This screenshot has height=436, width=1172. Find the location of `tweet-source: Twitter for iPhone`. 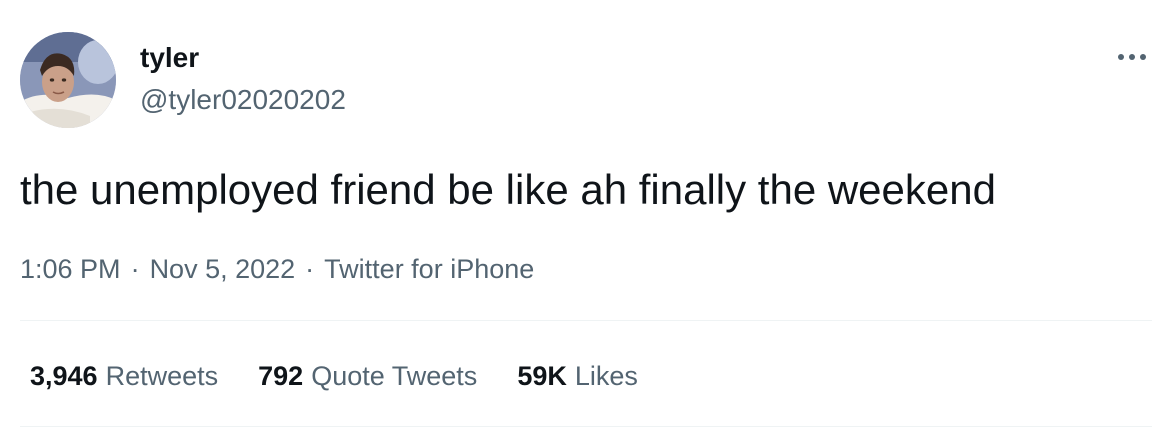

tweet-source: Twitter for iPhone is located at coordinates (429, 269).